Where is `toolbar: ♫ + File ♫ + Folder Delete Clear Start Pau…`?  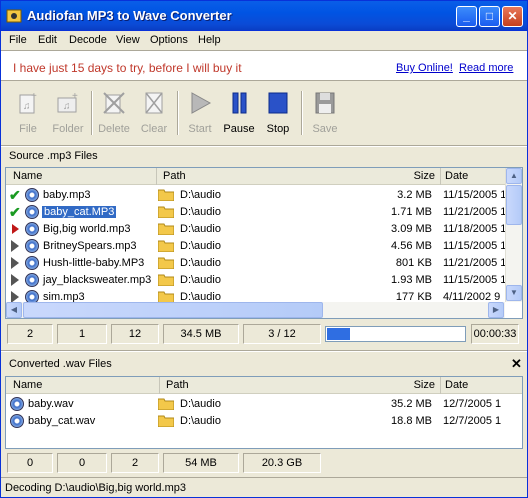
toolbar: ♫ + File ♫ + Folder Delete Clear Start Pau… is located at coordinates (264, 113).